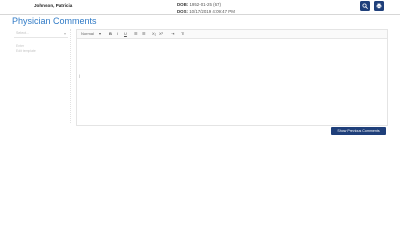 This screenshot has height=250, width=400. I want to click on chevron-down-icon: ▾, so click(64, 33).